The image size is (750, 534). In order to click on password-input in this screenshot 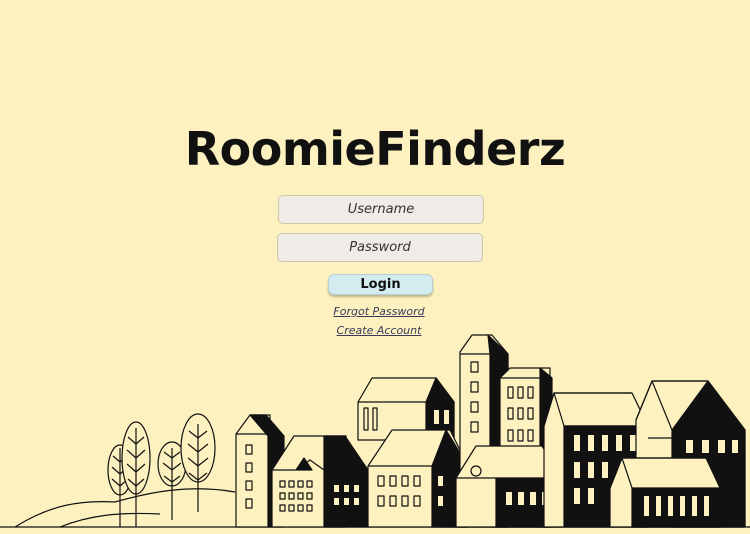, I will do `click(380, 247)`.